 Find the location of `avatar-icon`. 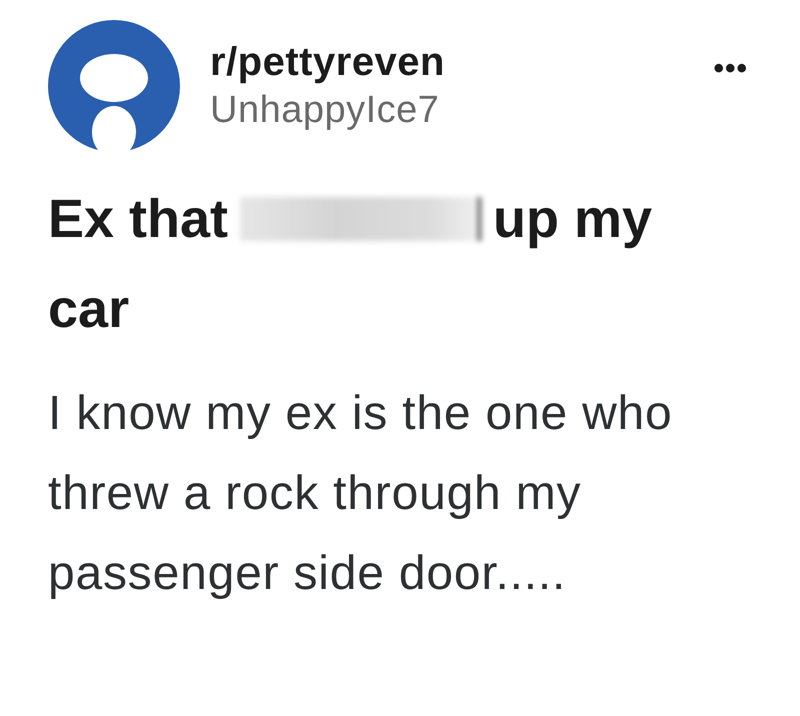

avatar-icon is located at coordinates (114, 86).